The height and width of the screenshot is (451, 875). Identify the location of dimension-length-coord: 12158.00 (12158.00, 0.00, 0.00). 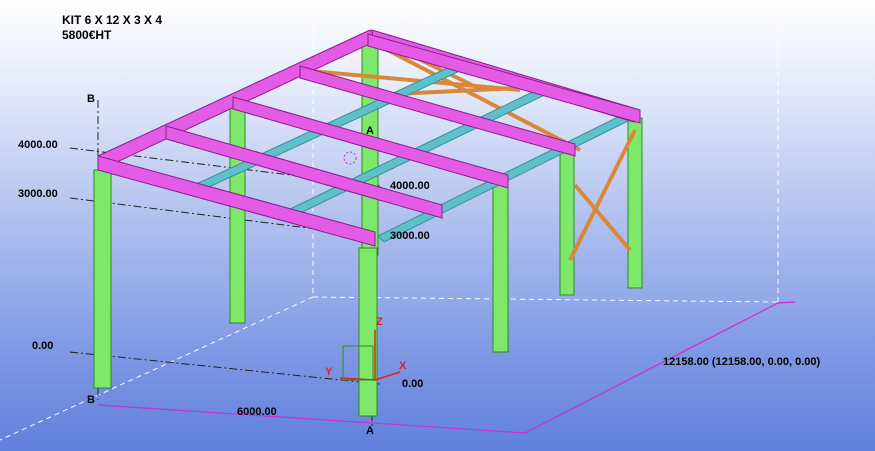
(742, 362).